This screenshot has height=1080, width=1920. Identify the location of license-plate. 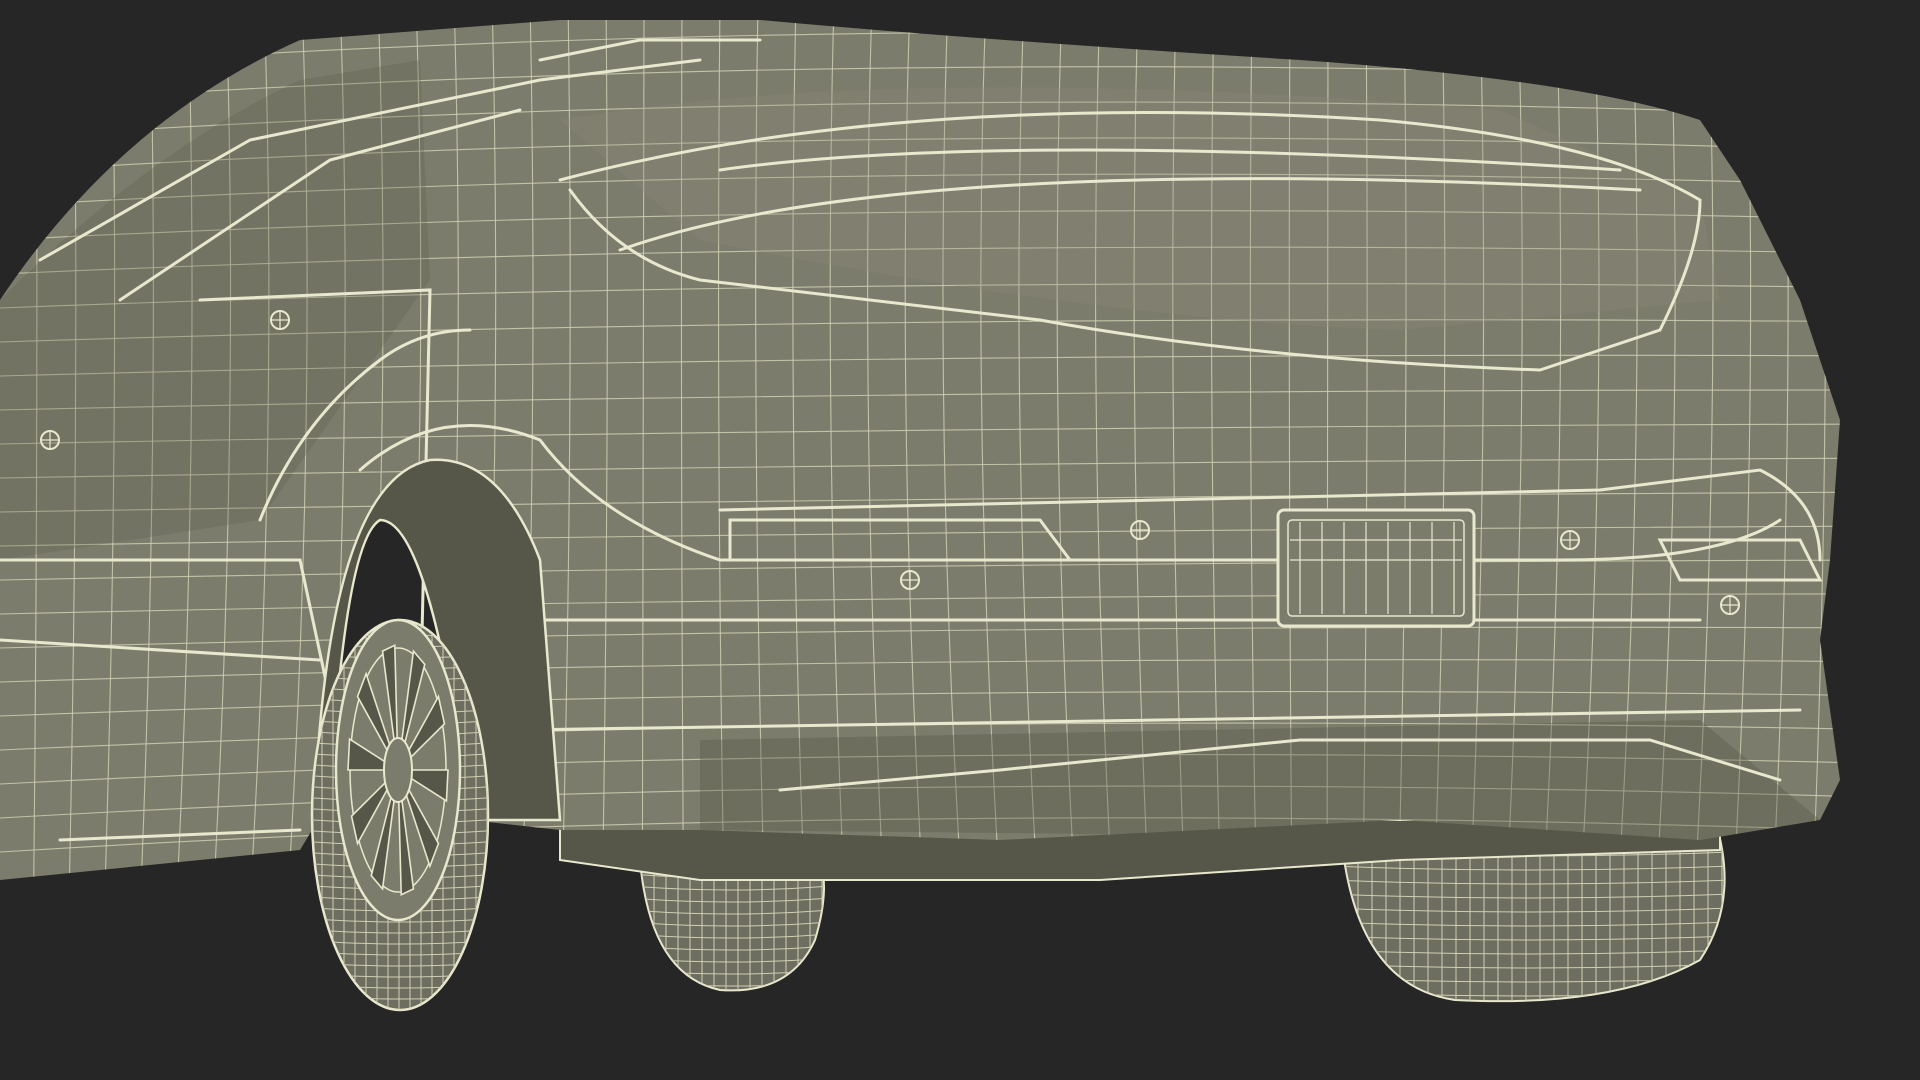
(1376, 568).